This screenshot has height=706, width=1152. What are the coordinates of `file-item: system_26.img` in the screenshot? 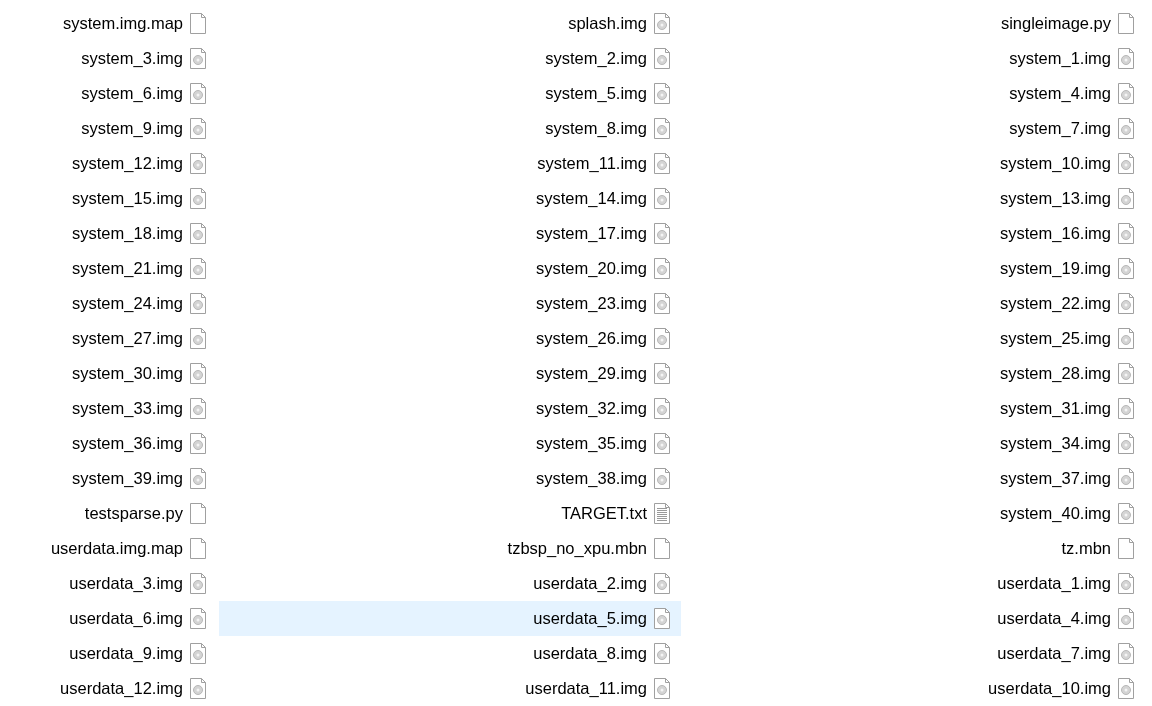 It's located at (450, 338).